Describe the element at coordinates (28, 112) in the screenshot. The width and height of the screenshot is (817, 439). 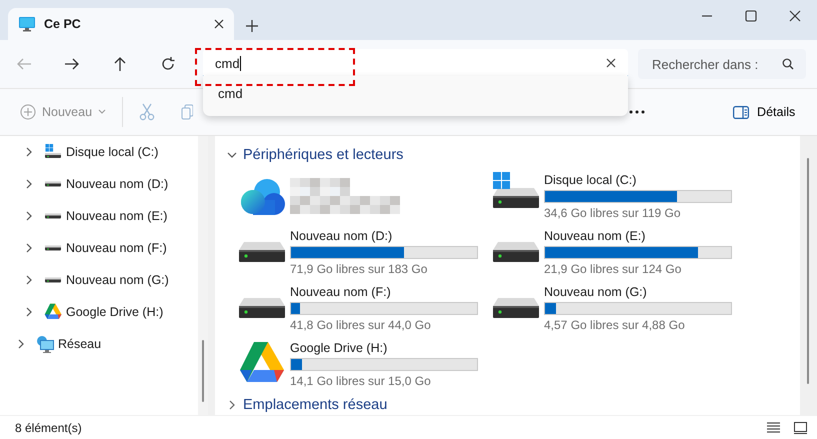
I see `plus-icon` at that location.